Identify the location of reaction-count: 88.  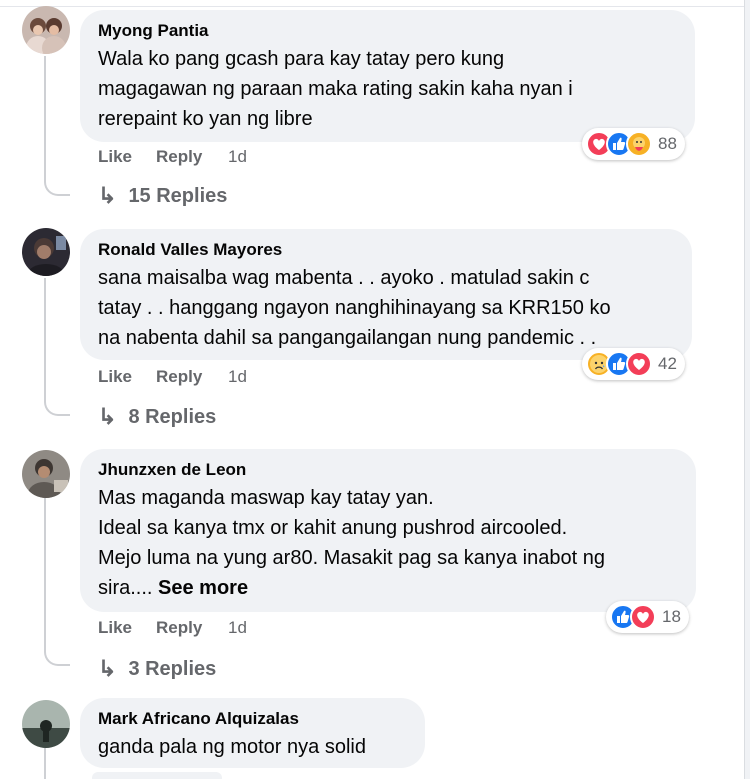
(667, 143).